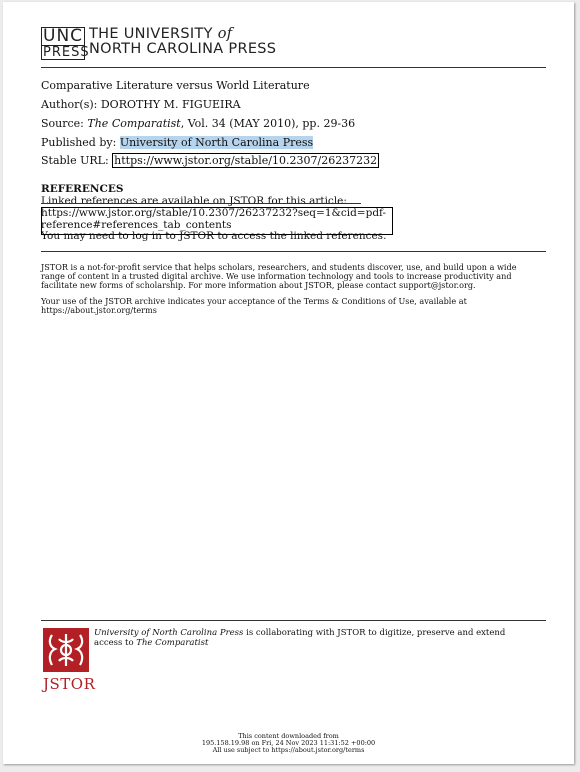  What do you see at coordinates (66, 650) in the screenshot?
I see `jstor-logo-icon` at bounding box center [66, 650].